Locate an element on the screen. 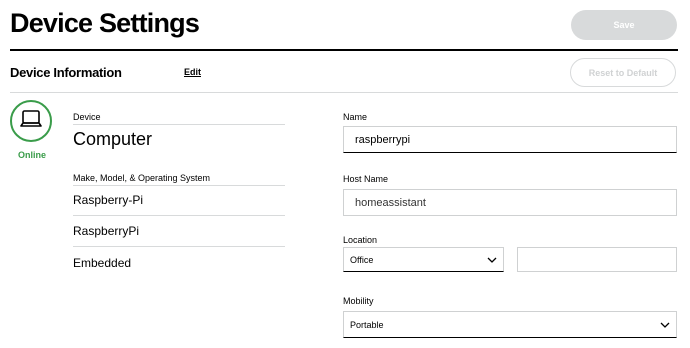  host-name-input is located at coordinates (510, 202).